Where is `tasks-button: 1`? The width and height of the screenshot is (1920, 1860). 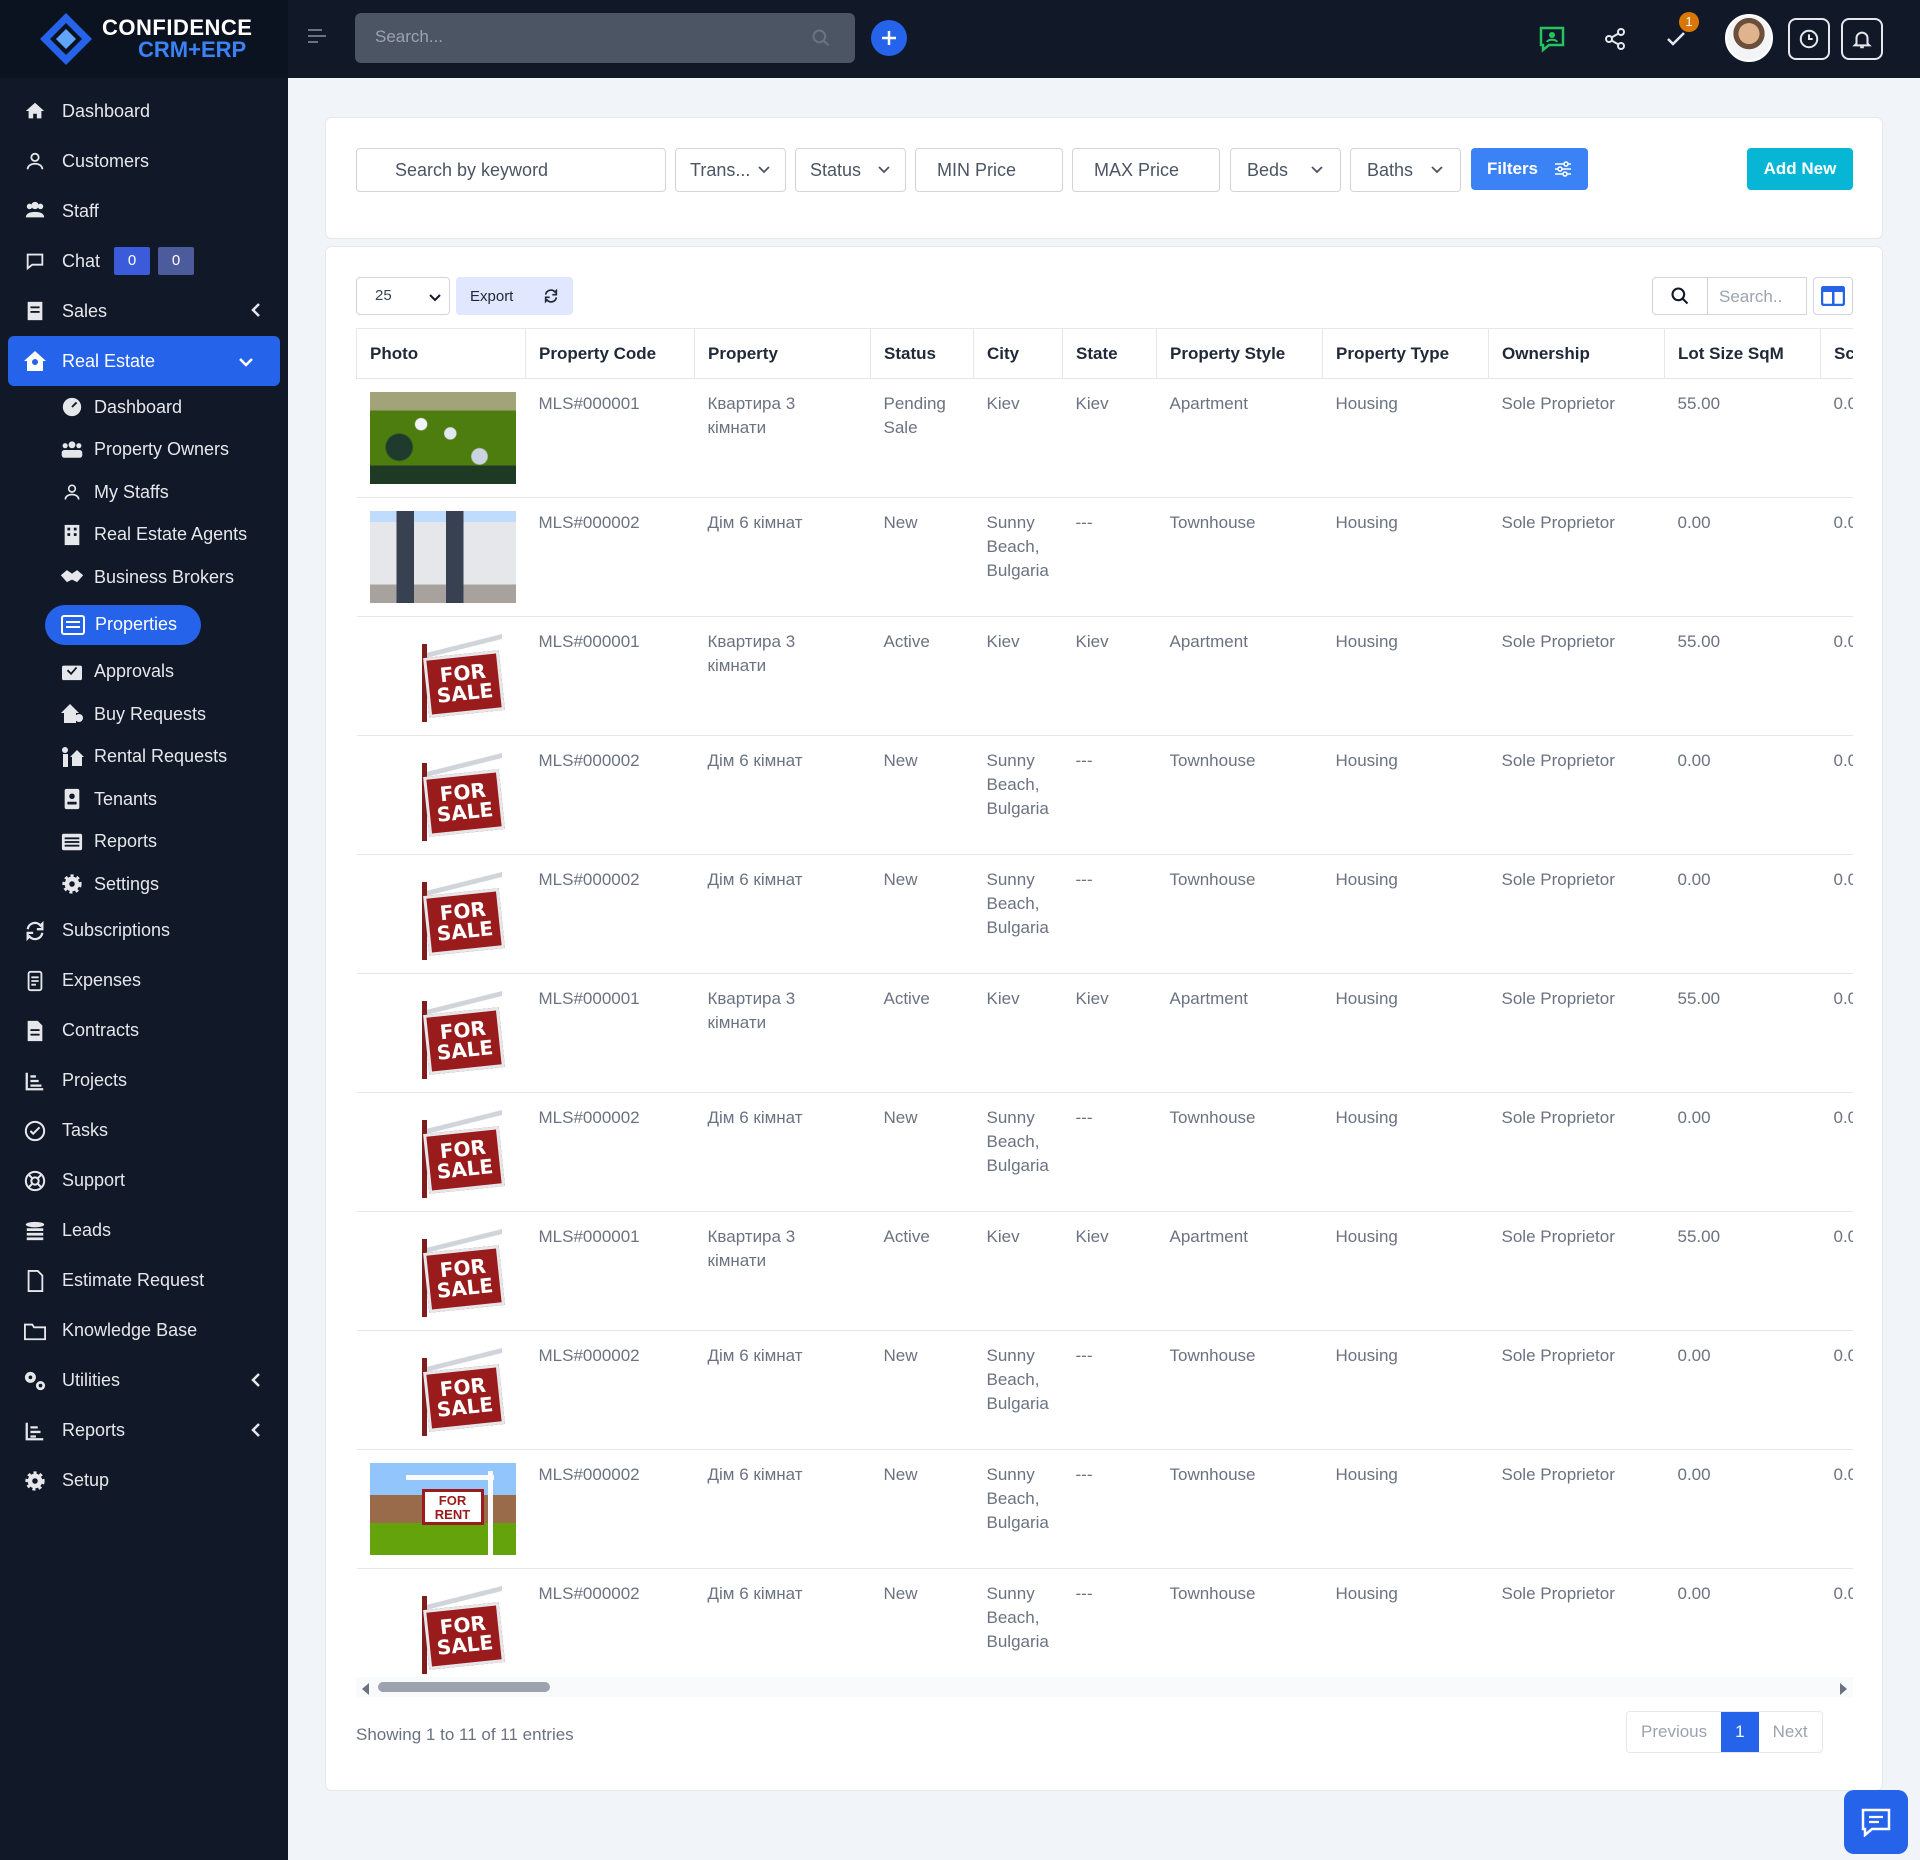 tasks-button: 1 is located at coordinates (1679, 34).